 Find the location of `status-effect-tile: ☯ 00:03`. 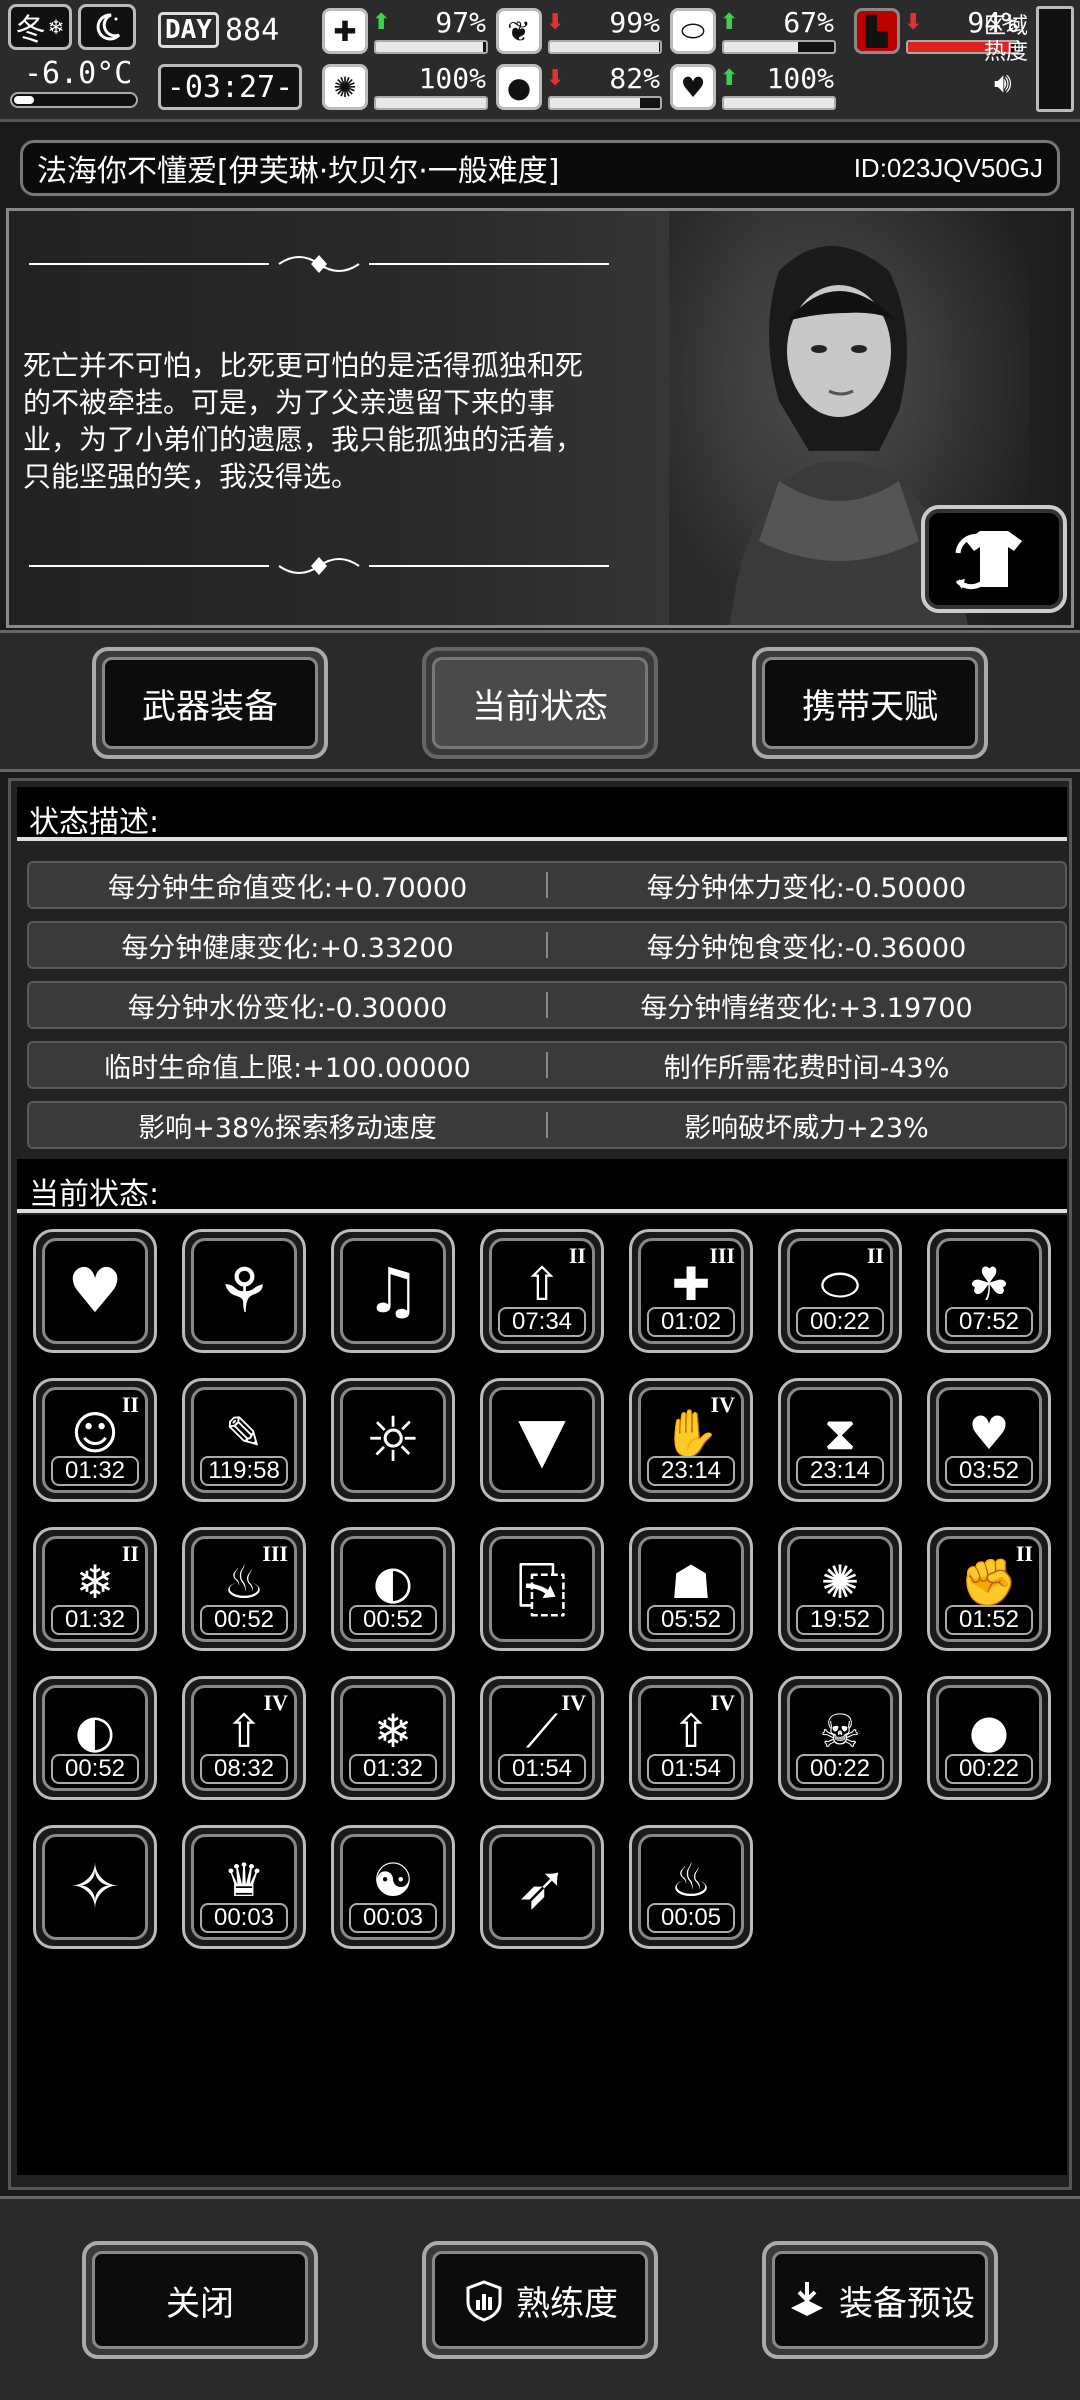

status-effect-tile: ☯ 00:03 is located at coordinates (393, 1887).